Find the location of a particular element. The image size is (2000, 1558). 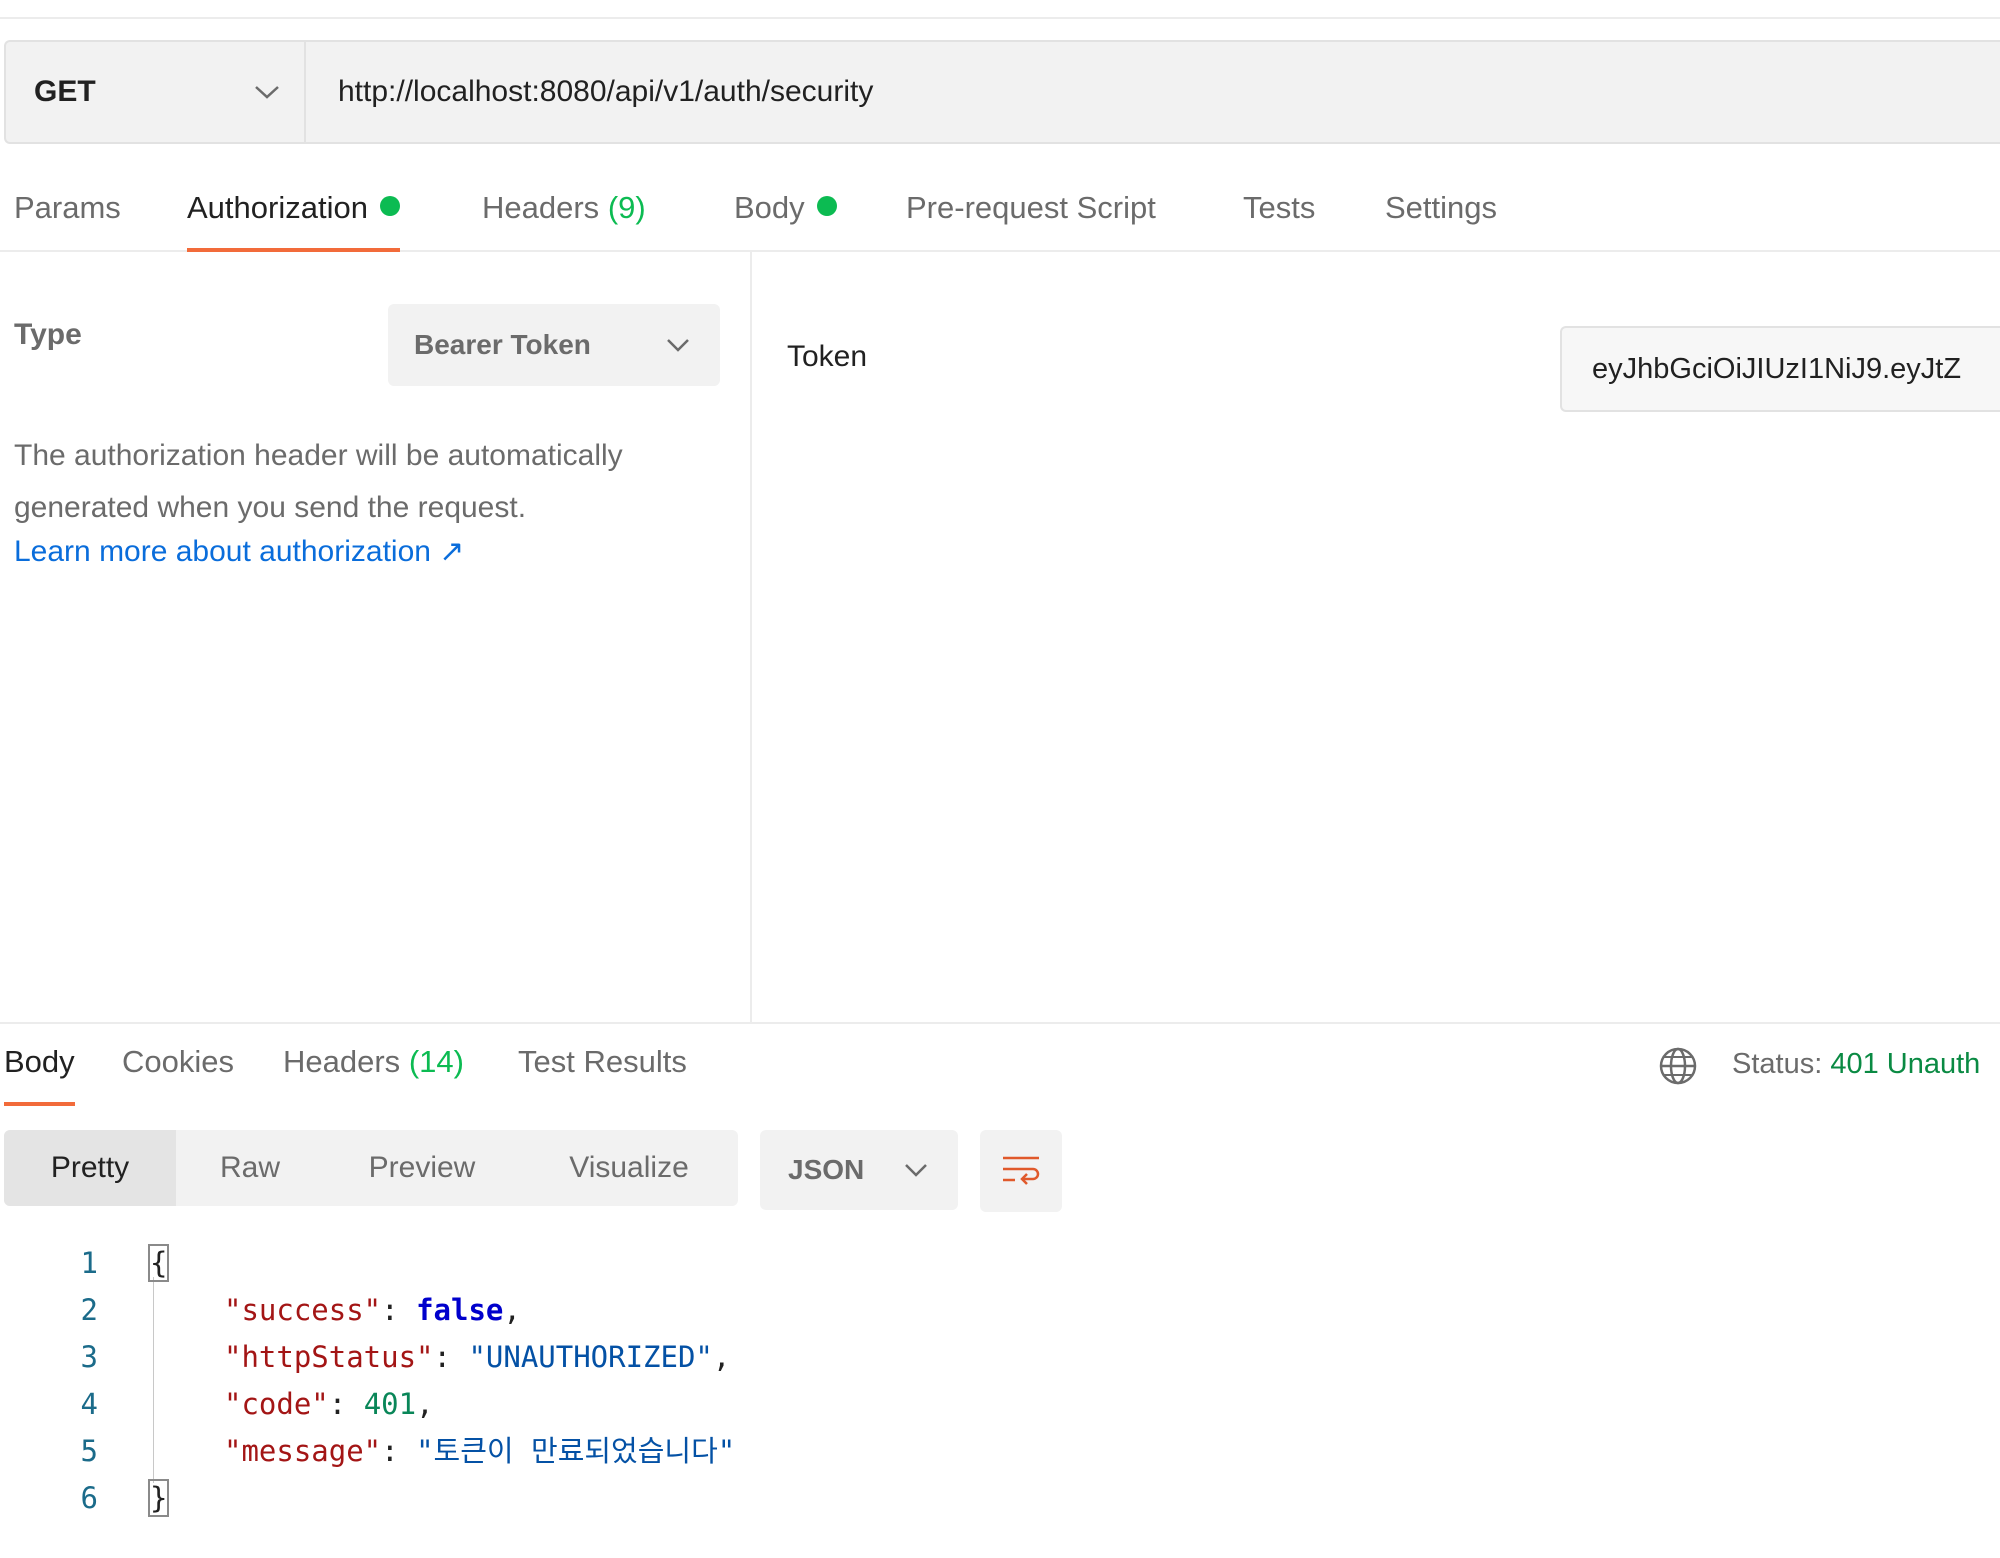

response-headers-count: (14) is located at coordinates (436, 1061).